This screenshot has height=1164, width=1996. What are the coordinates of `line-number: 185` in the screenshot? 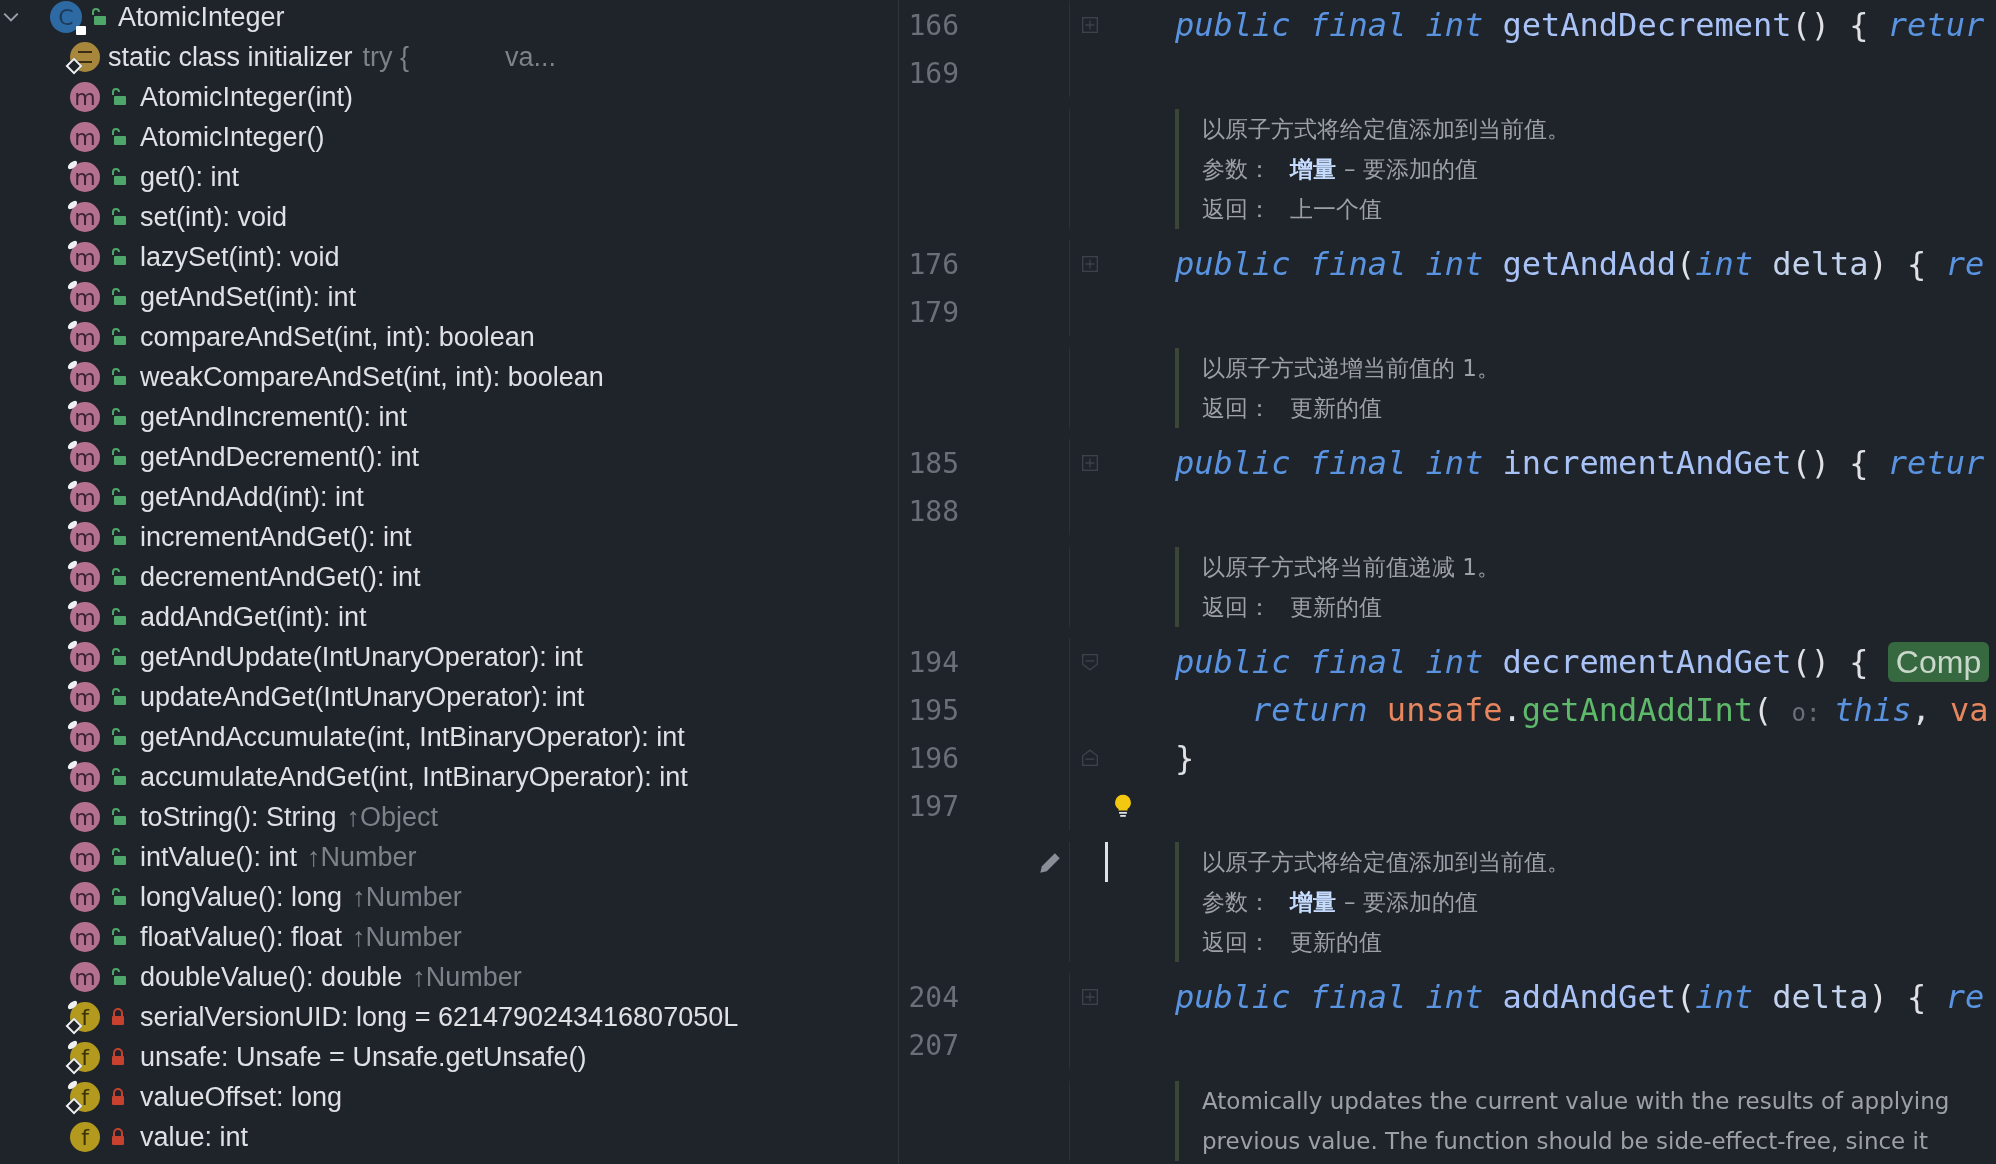 It's located at (933, 463).